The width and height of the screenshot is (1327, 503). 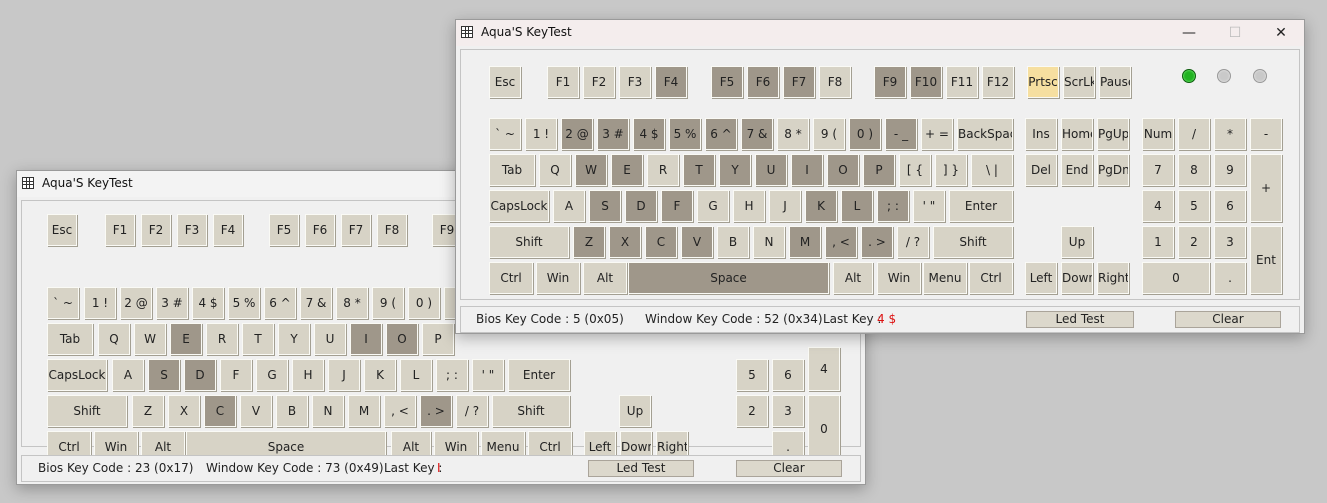 What do you see at coordinates (1041, 170) in the screenshot?
I see `front-key-del: Del` at bounding box center [1041, 170].